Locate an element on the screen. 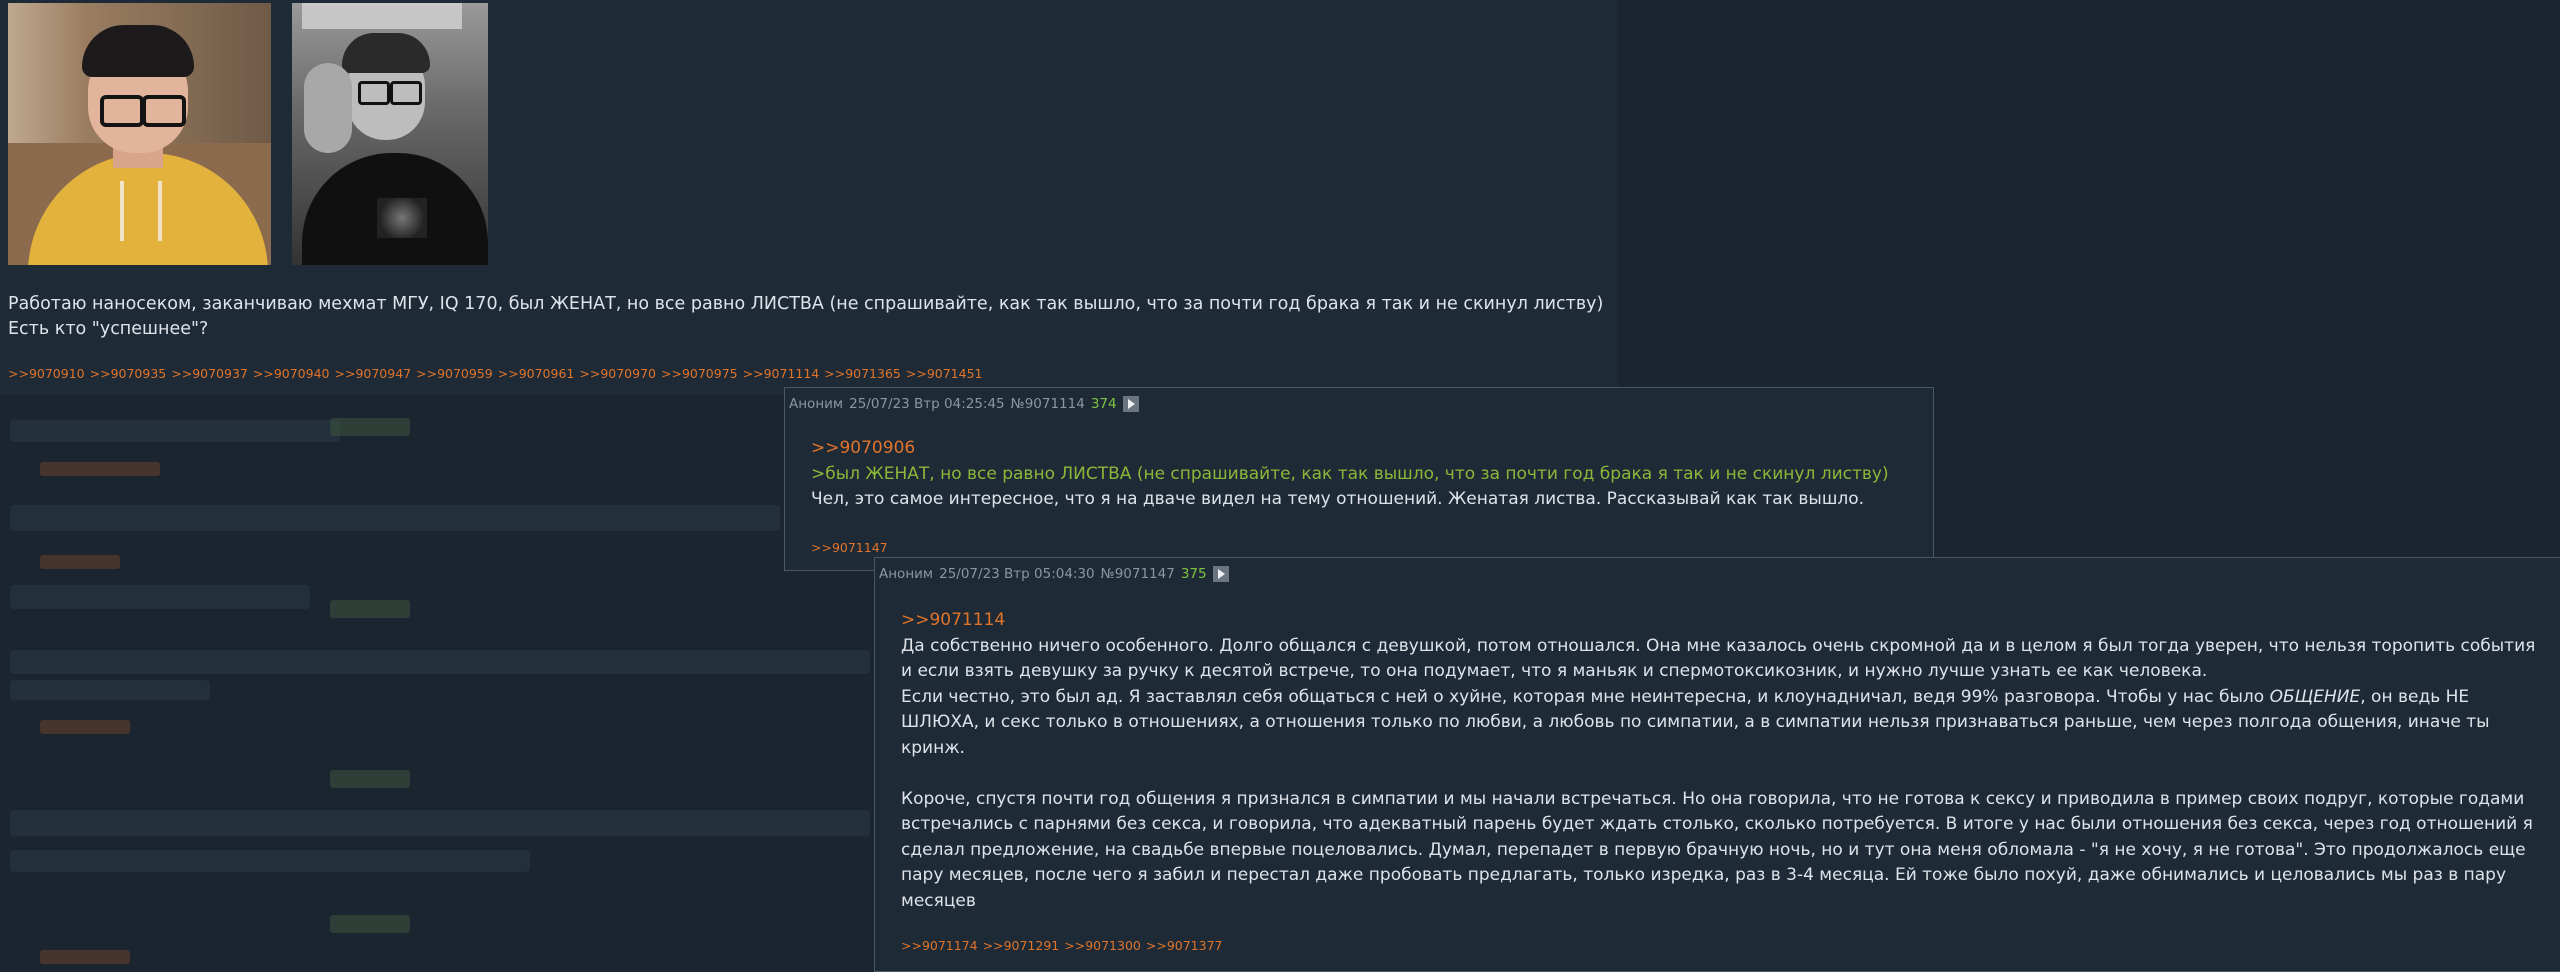 This screenshot has height=972, width=2560. reply-link: >>9071365 is located at coordinates (862, 373).